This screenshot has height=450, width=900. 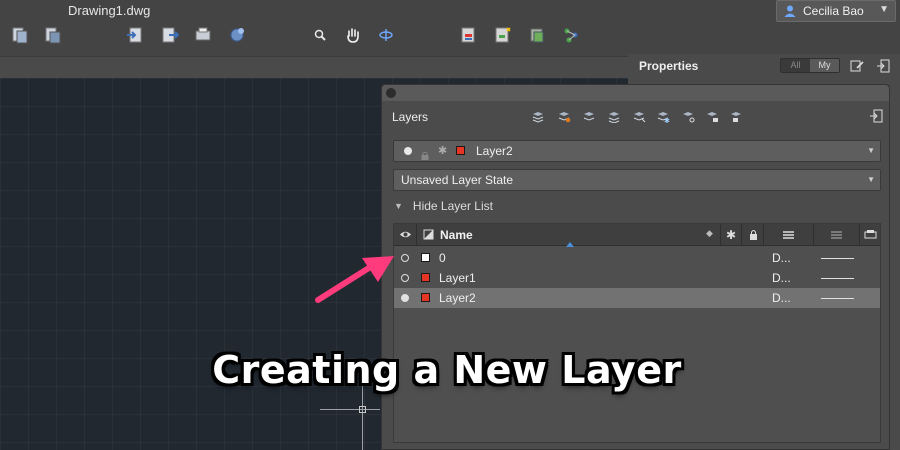 I want to click on orbit-icon, so click(x=386, y=35).